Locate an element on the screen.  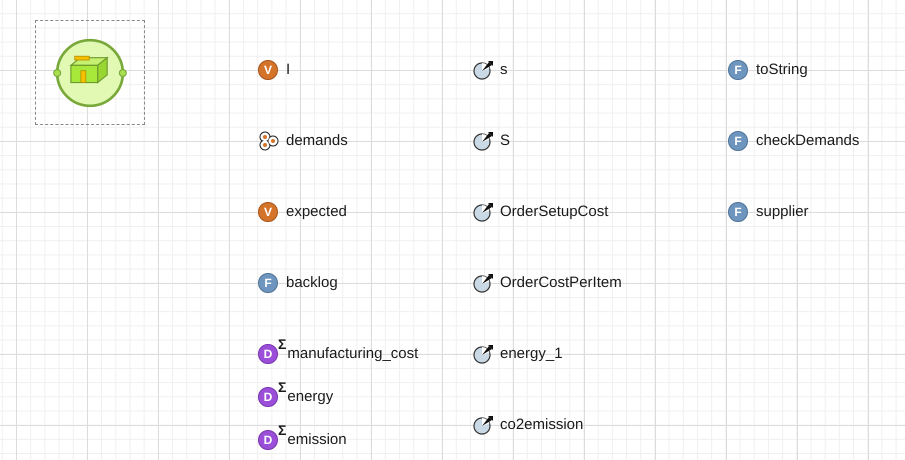
element-label: checkDemands is located at coordinates (808, 140).